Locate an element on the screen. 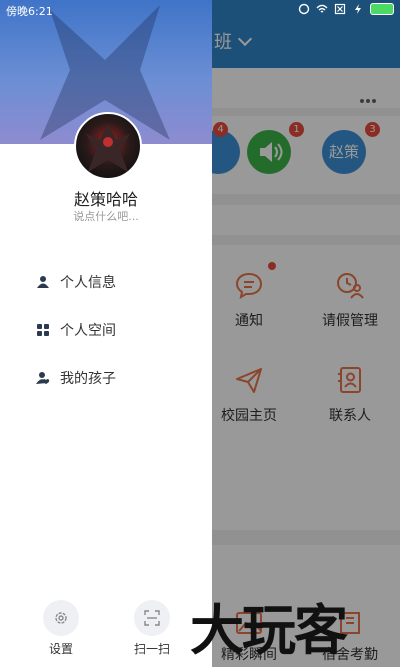  no-sim-icon is located at coordinates (340, 9).